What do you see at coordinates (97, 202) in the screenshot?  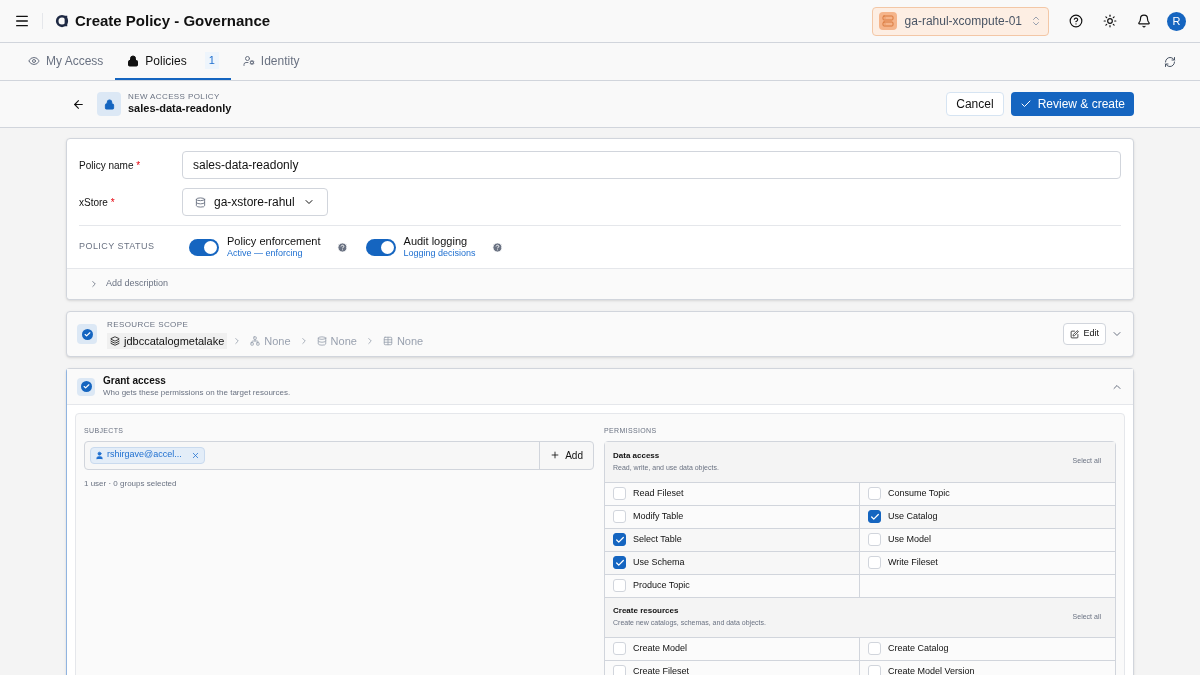 I see `field-label: xStore *` at bounding box center [97, 202].